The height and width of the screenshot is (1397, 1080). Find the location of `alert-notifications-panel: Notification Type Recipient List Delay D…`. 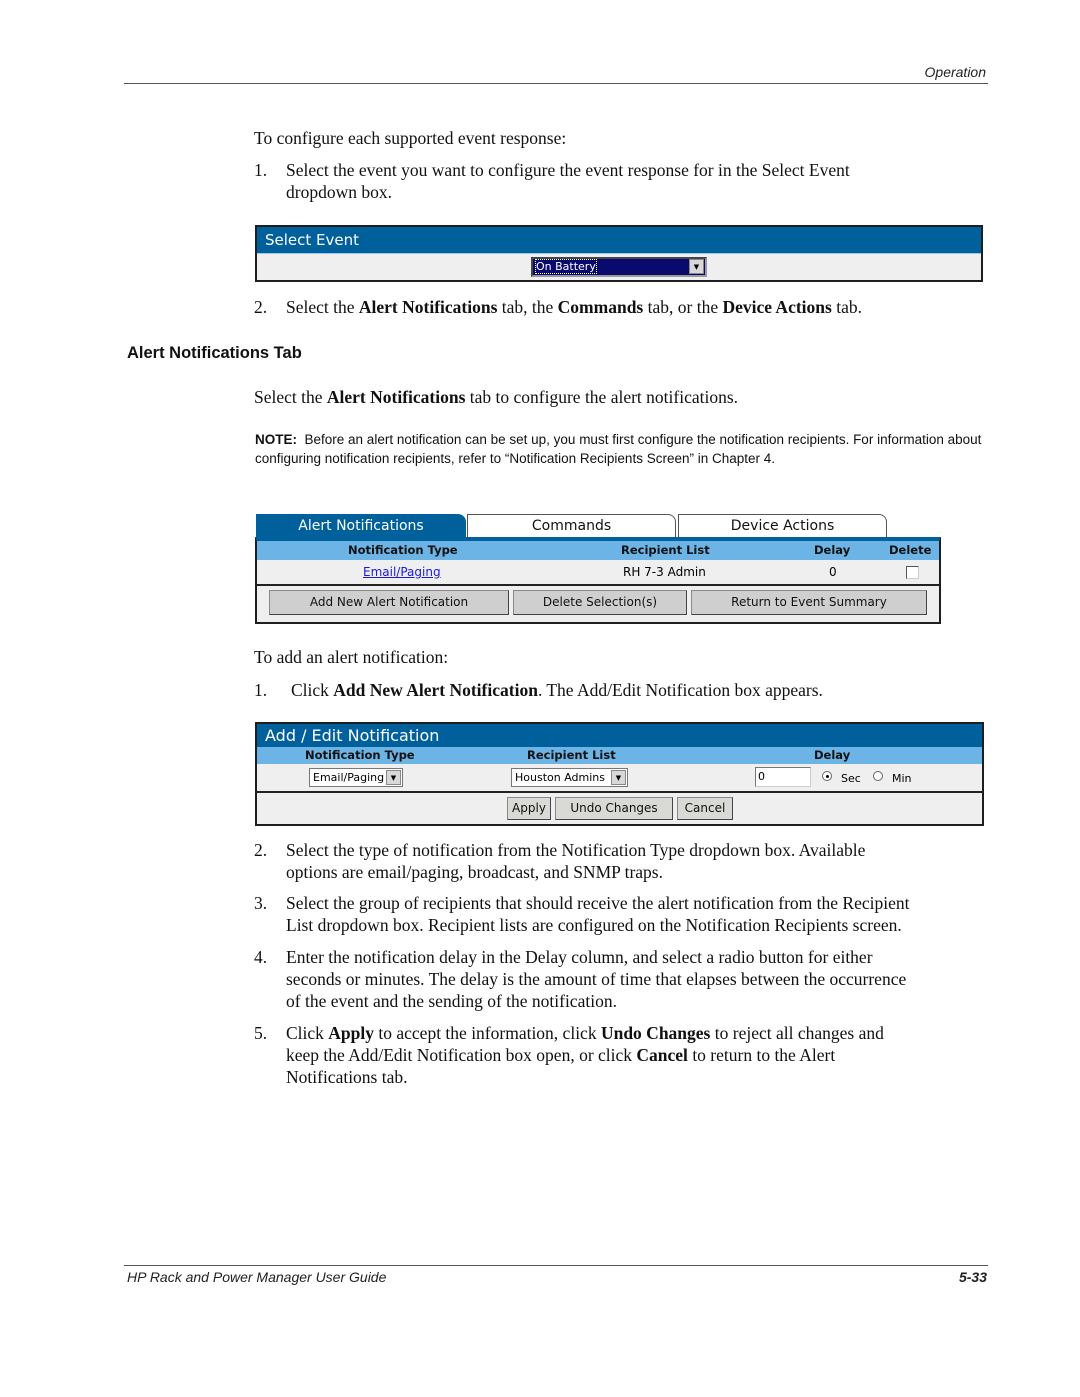

alert-notifications-panel: Notification Type Recipient List Delay D… is located at coordinates (598, 580).